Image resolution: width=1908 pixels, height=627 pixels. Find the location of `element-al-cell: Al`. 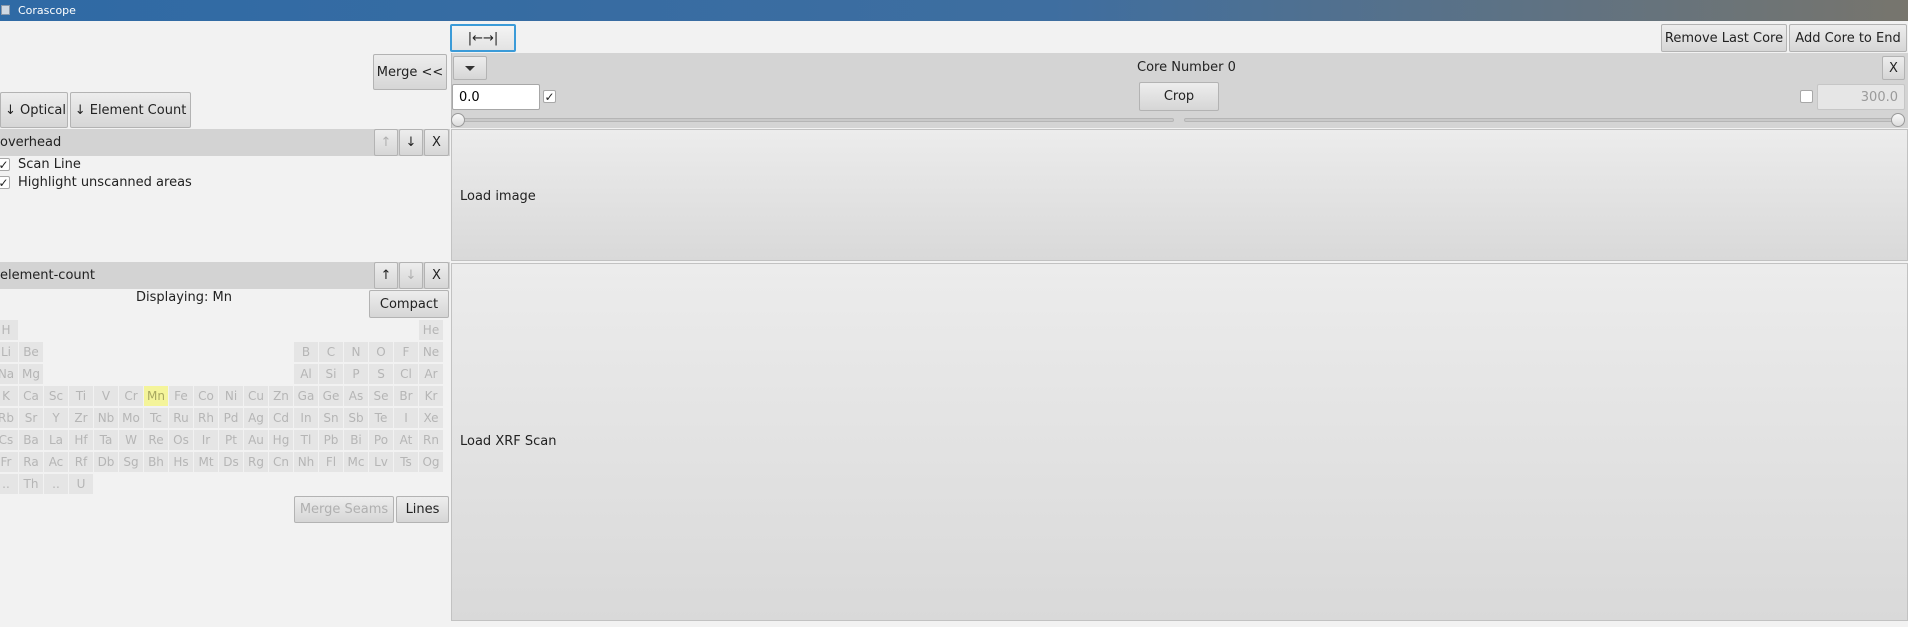

element-al-cell: Al is located at coordinates (306, 374).